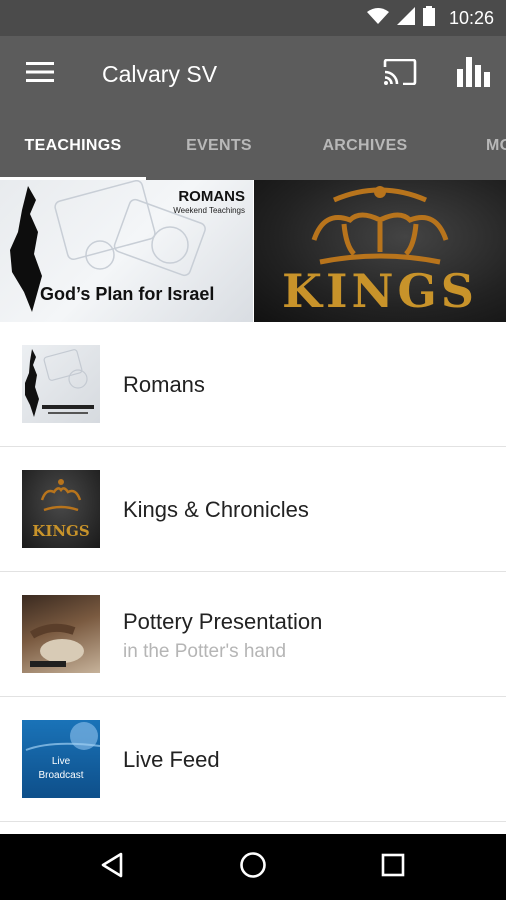 This screenshot has width=506, height=900. What do you see at coordinates (171, 759) in the screenshot?
I see `list-item-title: Live Feed` at bounding box center [171, 759].